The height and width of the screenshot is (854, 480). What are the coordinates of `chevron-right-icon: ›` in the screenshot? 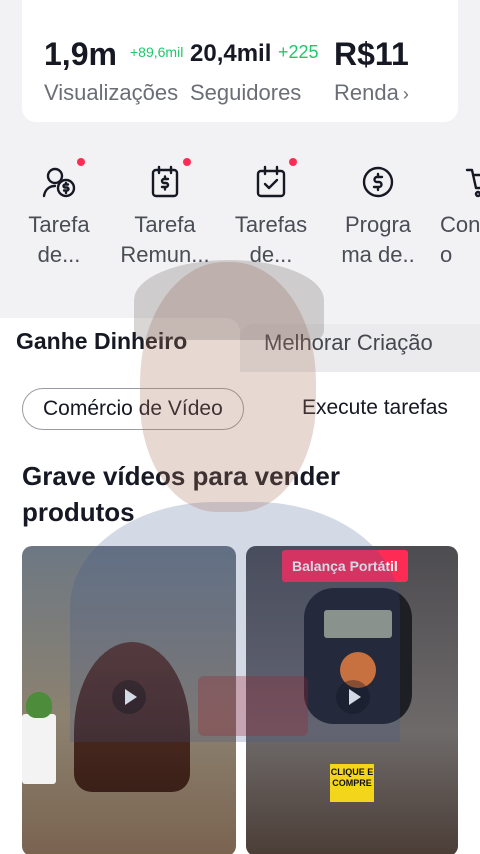 It's located at (405, 94).